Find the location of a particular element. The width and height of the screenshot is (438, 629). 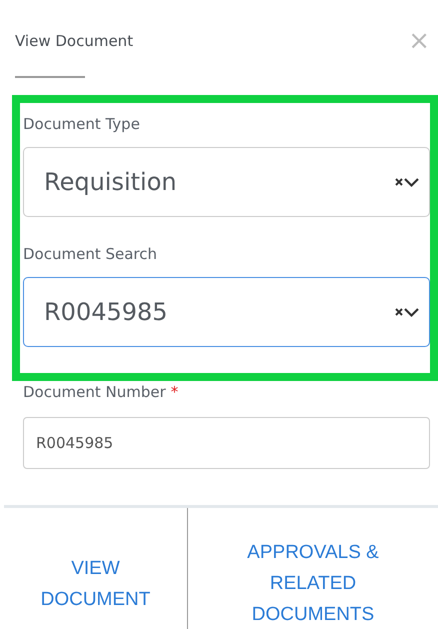

dialog-title: View Document is located at coordinates (74, 41).